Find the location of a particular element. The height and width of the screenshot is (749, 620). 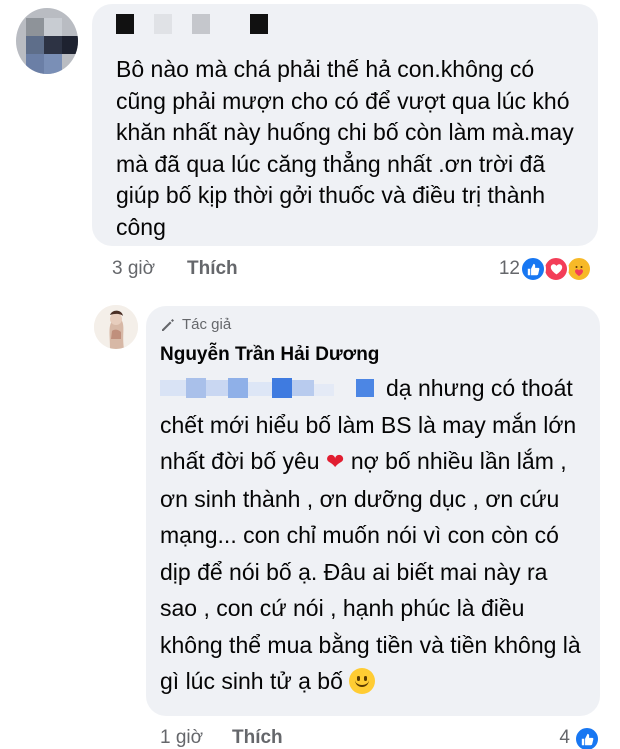

love-icon is located at coordinates (556, 269).